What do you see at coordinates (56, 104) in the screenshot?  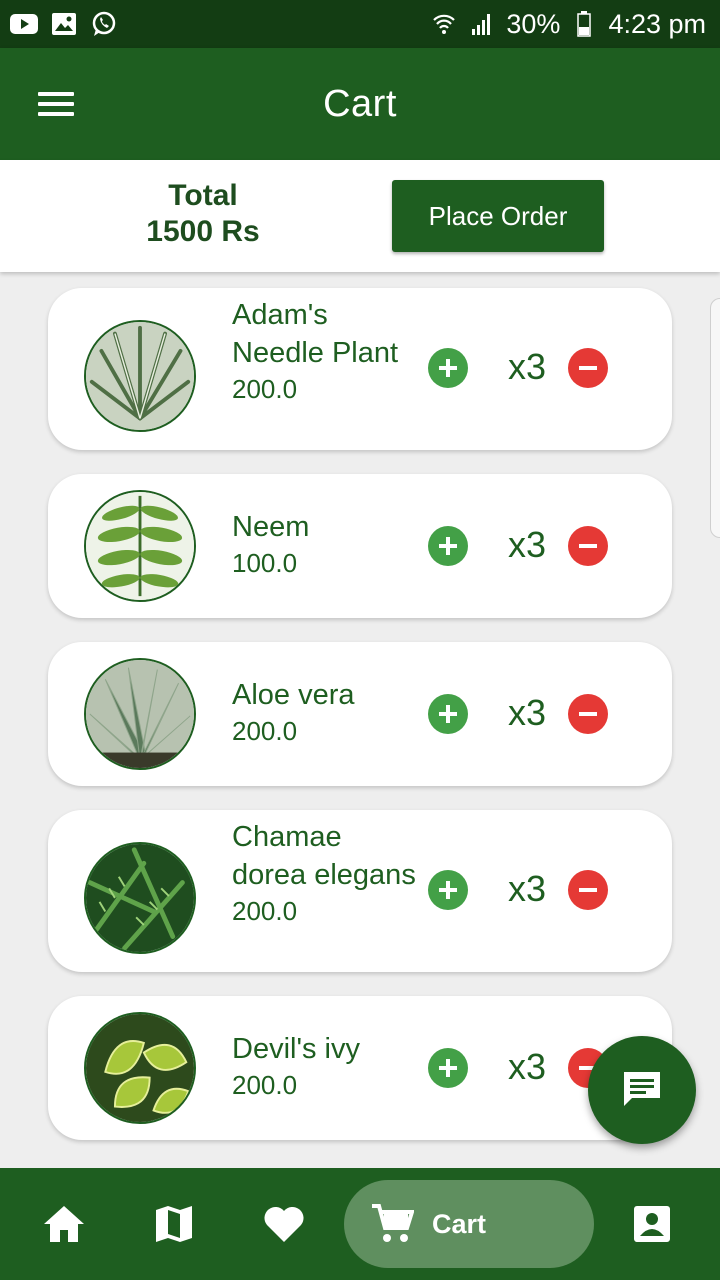 I see `menu-icon` at bounding box center [56, 104].